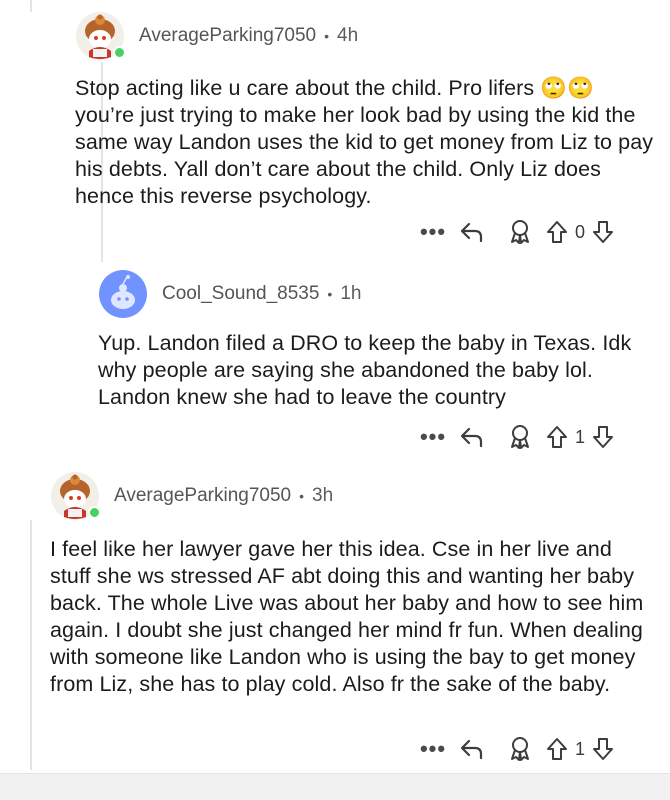 The width and height of the screenshot is (670, 800). What do you see at coordinates (323, 495) in the screenshot?
I see `timestamp: 3h` at bounding box center [323, 495].